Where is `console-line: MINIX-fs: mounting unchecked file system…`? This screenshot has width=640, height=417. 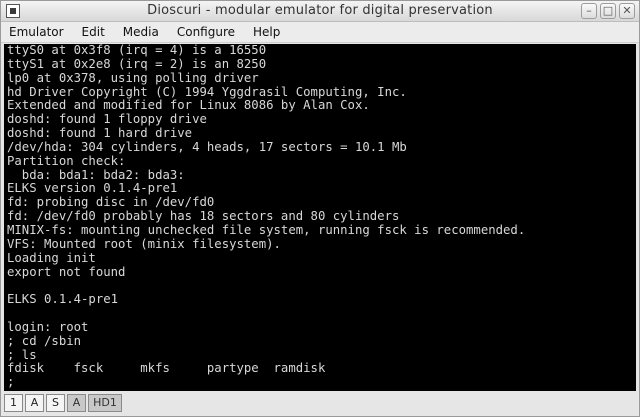 console-line: MINIX-fs: mounting unchecked file system… is located at coordinates (266, 229).